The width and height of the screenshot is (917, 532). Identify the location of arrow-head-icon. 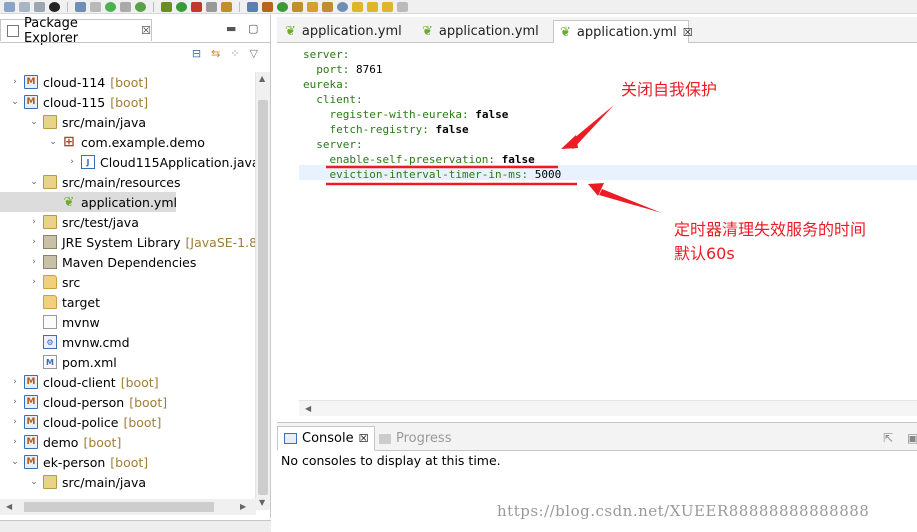
(569, 142).